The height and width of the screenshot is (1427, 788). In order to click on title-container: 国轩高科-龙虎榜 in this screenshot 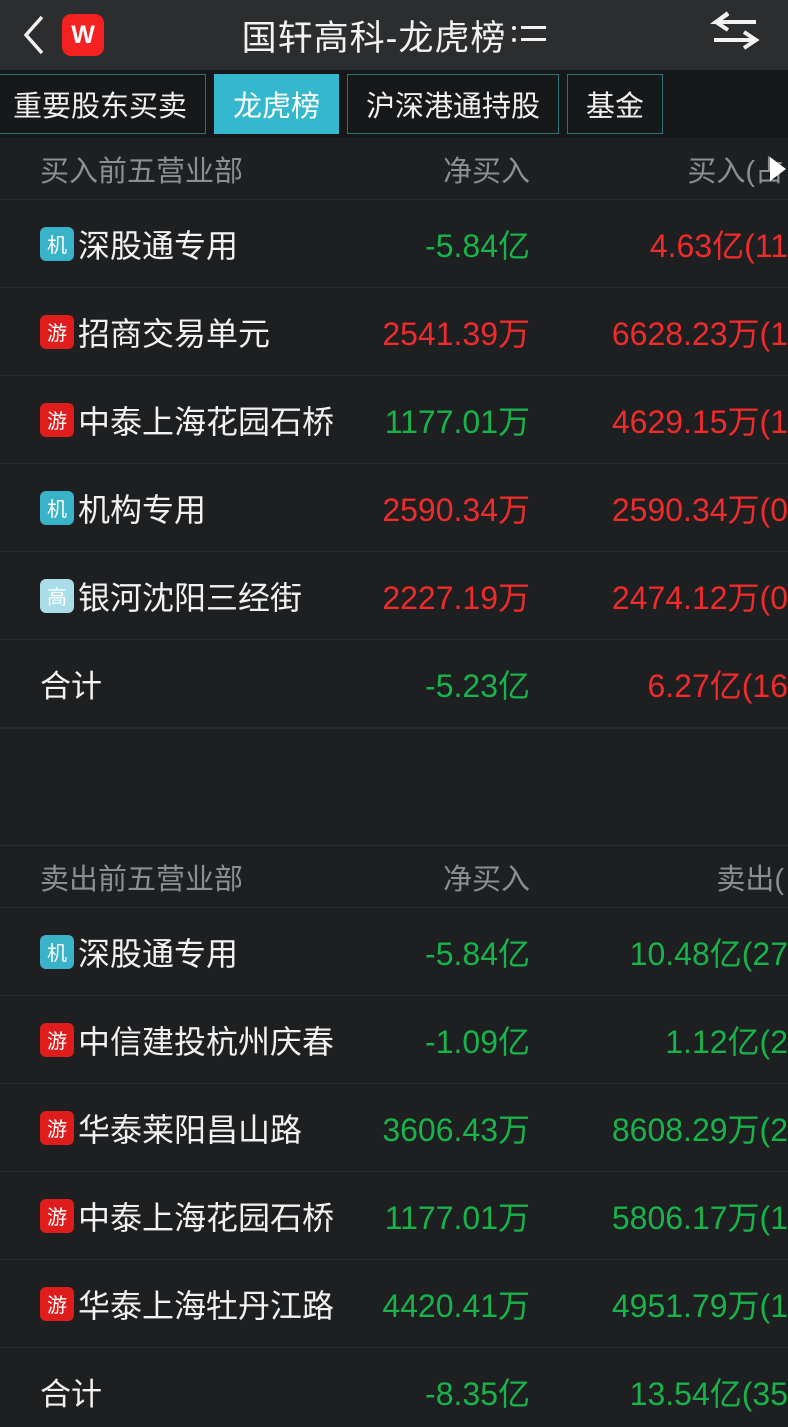, I will do `click(394, 35)`.